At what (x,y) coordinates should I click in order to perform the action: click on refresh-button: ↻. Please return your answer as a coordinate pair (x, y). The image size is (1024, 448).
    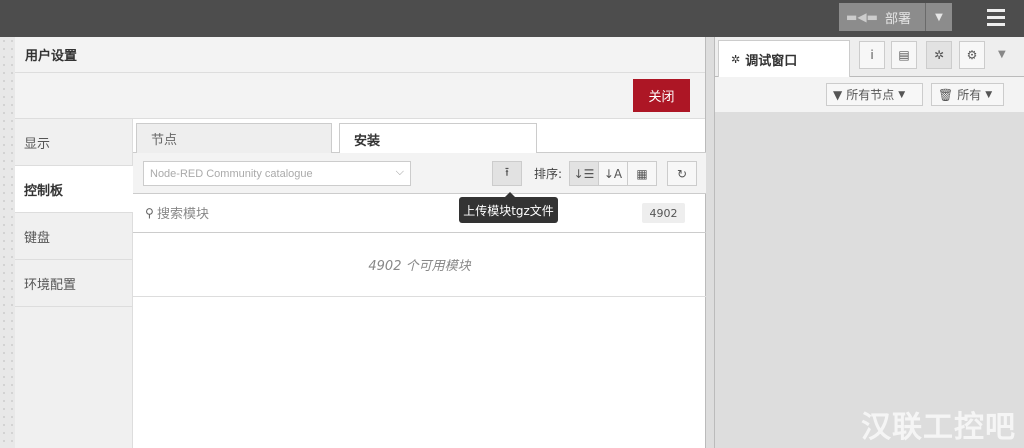
    Looking at the image, I should click on (682, 173).